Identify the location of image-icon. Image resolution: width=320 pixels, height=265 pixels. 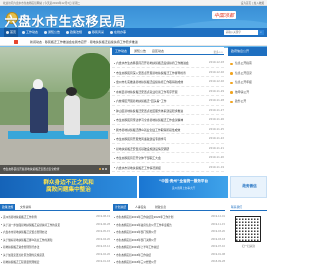
(89, 32).